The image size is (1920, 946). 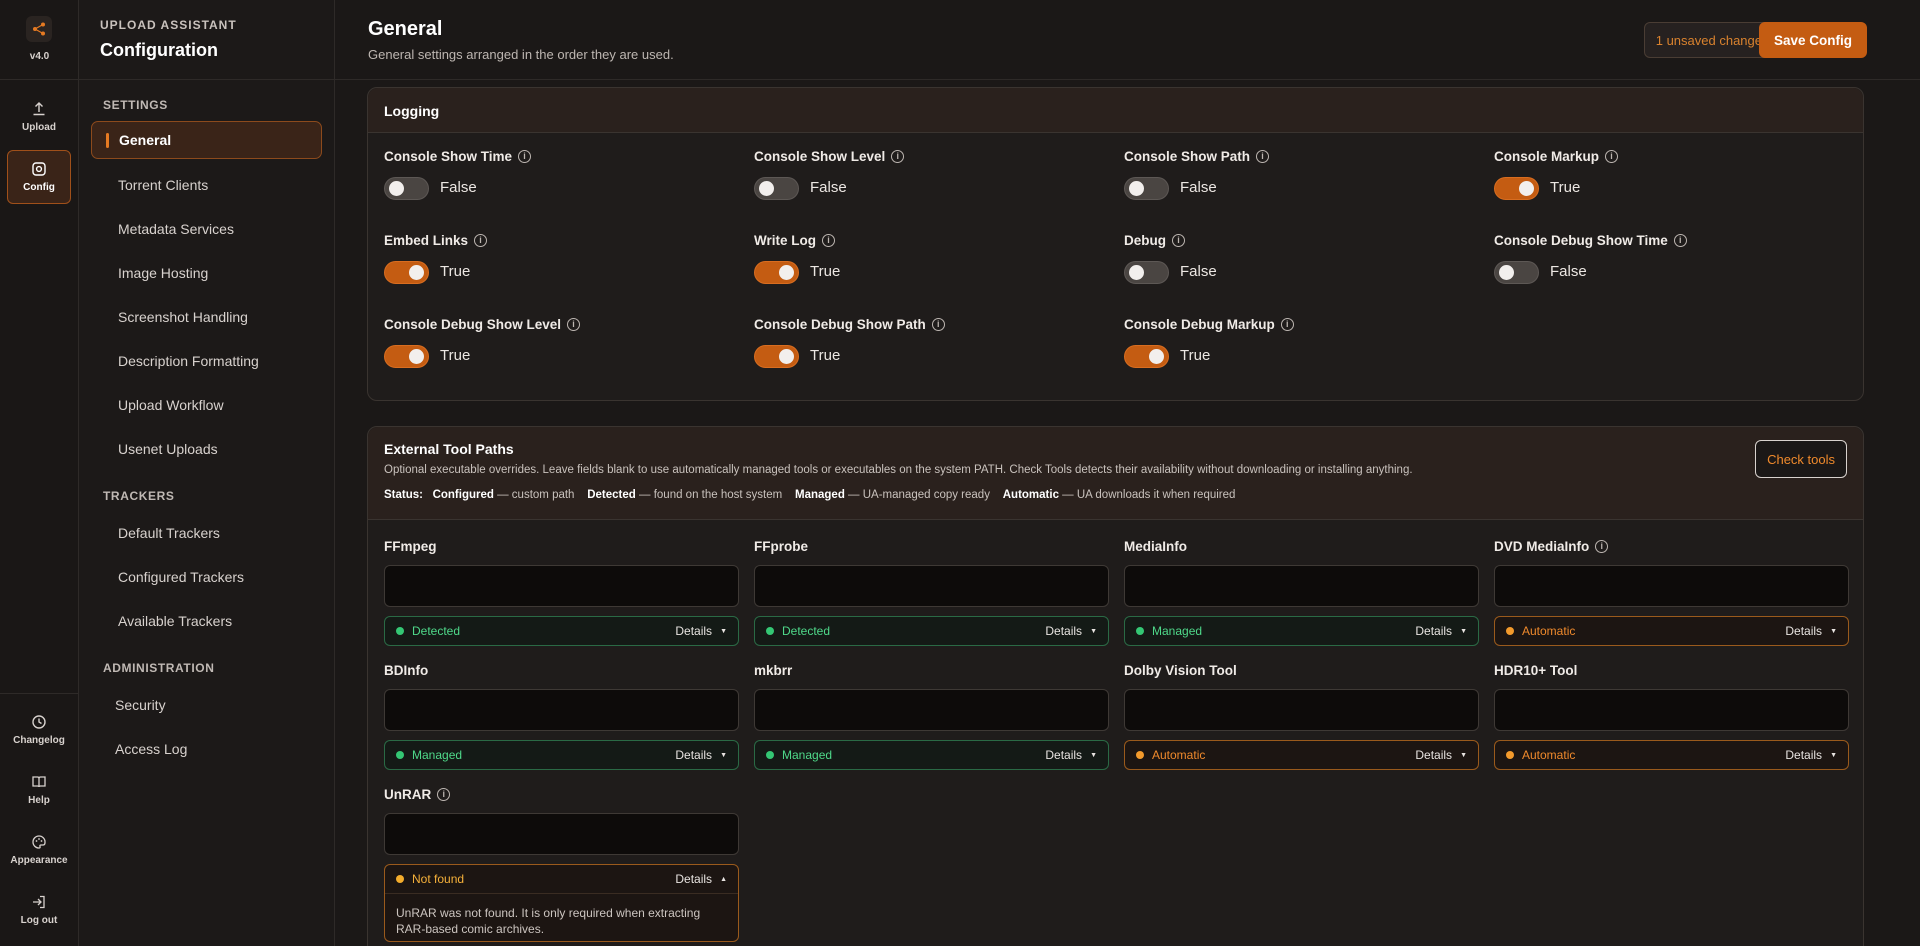 What do you see at coordinates (406, 272) in the screenshot?
I see `toggle-embed-links` at bounding box center [406, 272].